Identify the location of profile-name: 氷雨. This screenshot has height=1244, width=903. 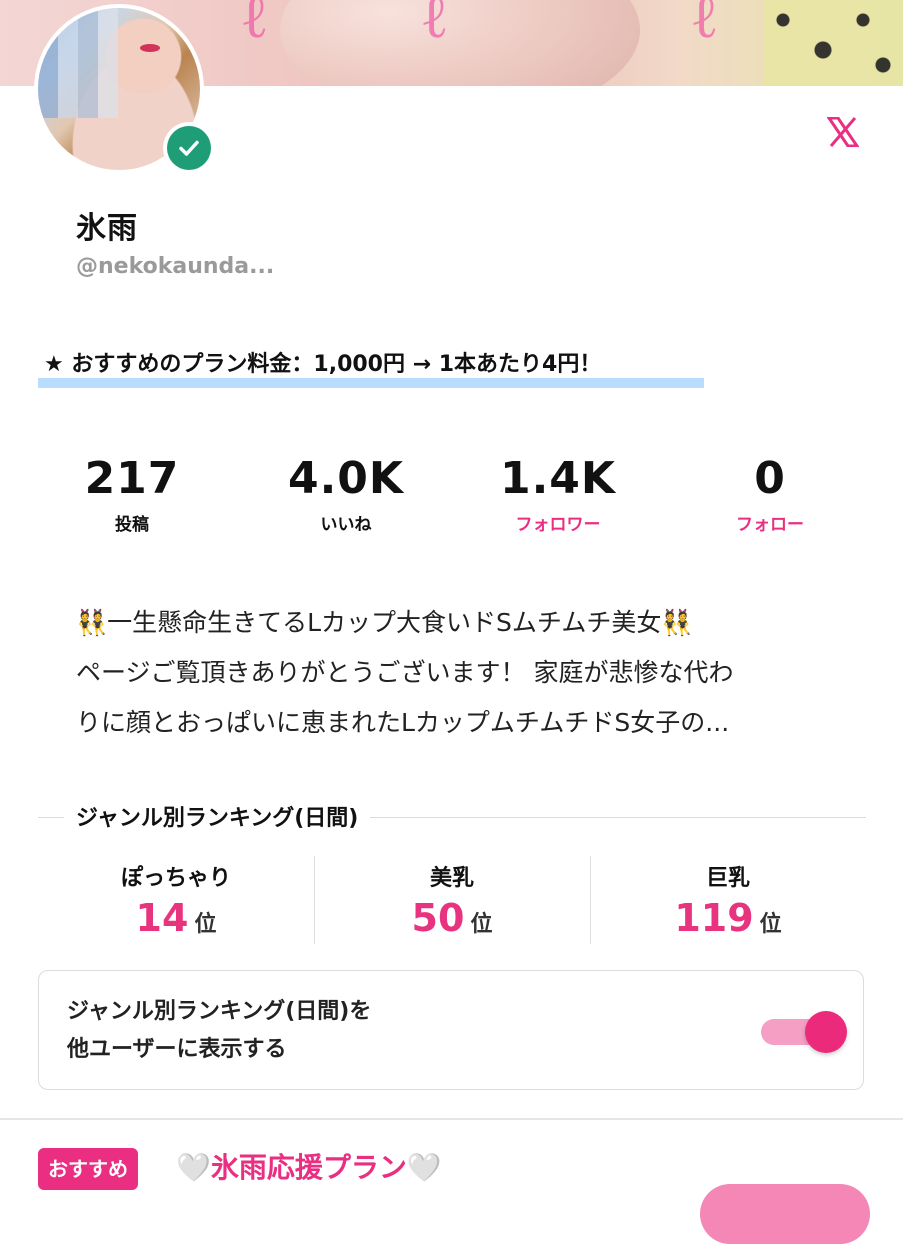
(107, 228).